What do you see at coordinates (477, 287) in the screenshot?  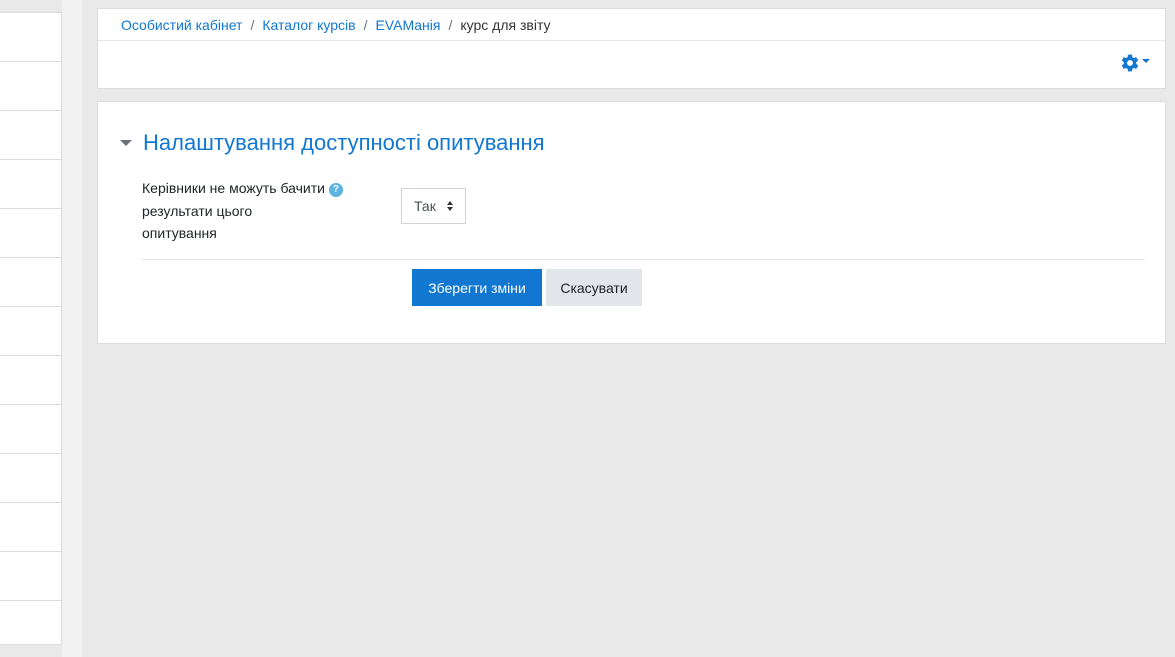 I see `save-button: Зберегти зміни` at bounding box center [477, 287].